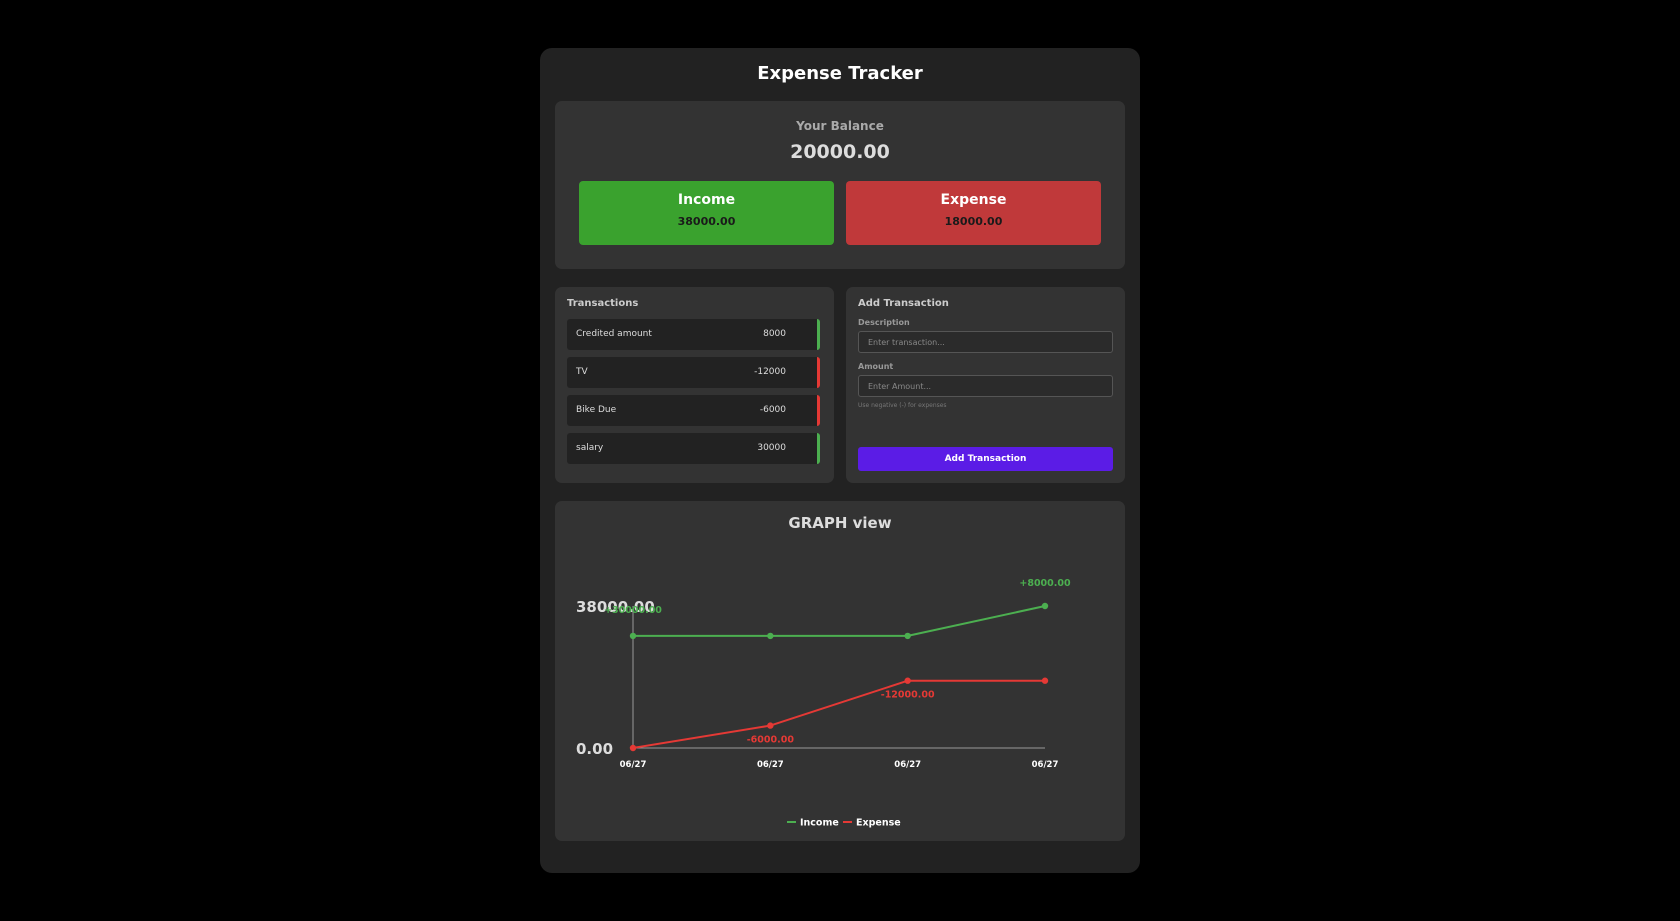  I want to click on amount-hint: Use negative (-) for expenses, so click(902, 405).